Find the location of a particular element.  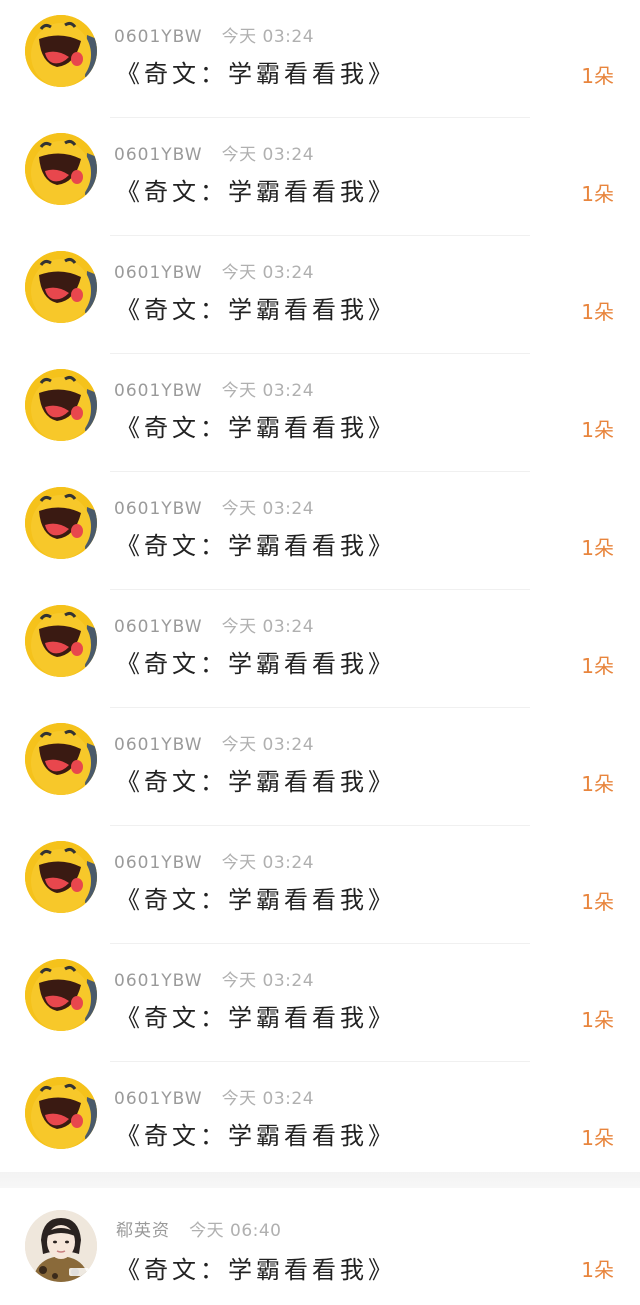

message-meta: 郗英资 今天 06:40 is located at coordinates (199, 1228).